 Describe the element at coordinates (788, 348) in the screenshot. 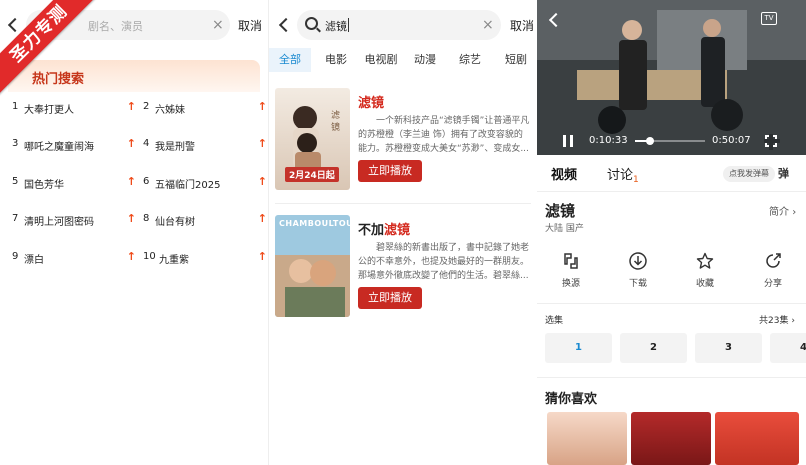

I see `episode-button: 4` at that location.